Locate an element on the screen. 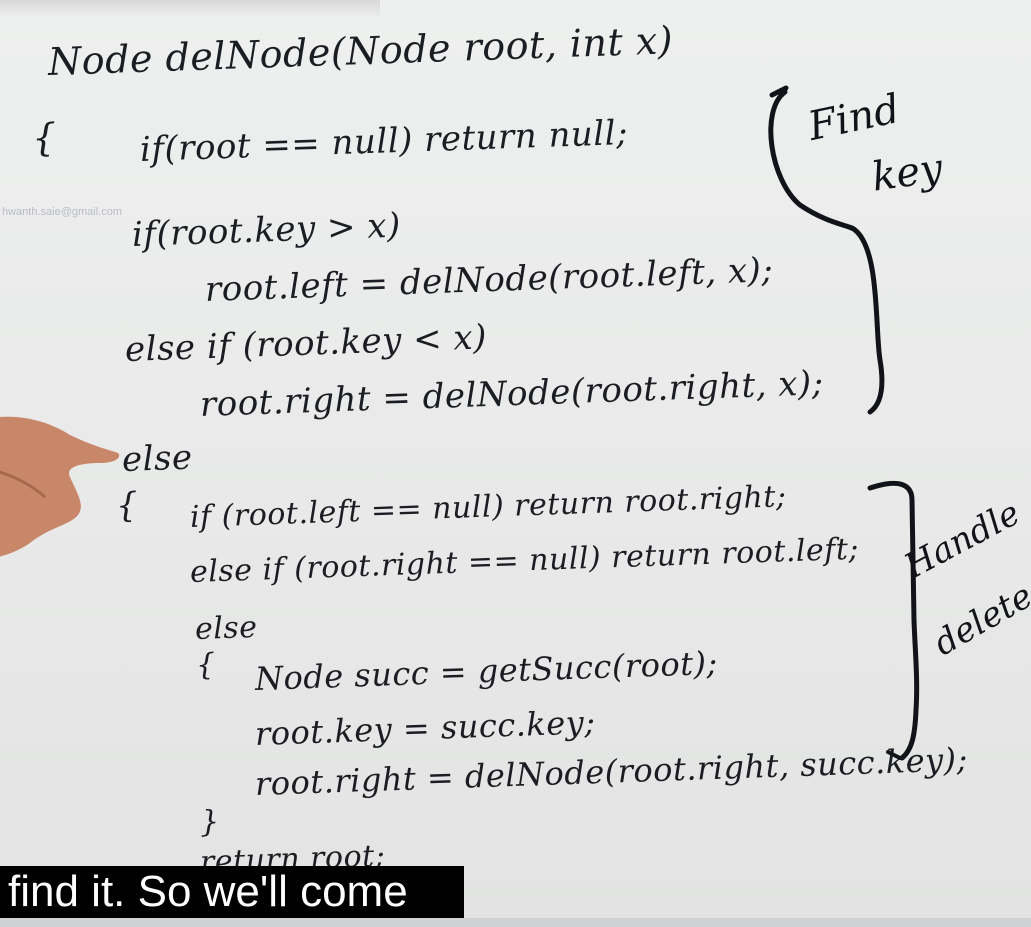  handle-delete-bracket-tick is located at coordinates (894, 755).